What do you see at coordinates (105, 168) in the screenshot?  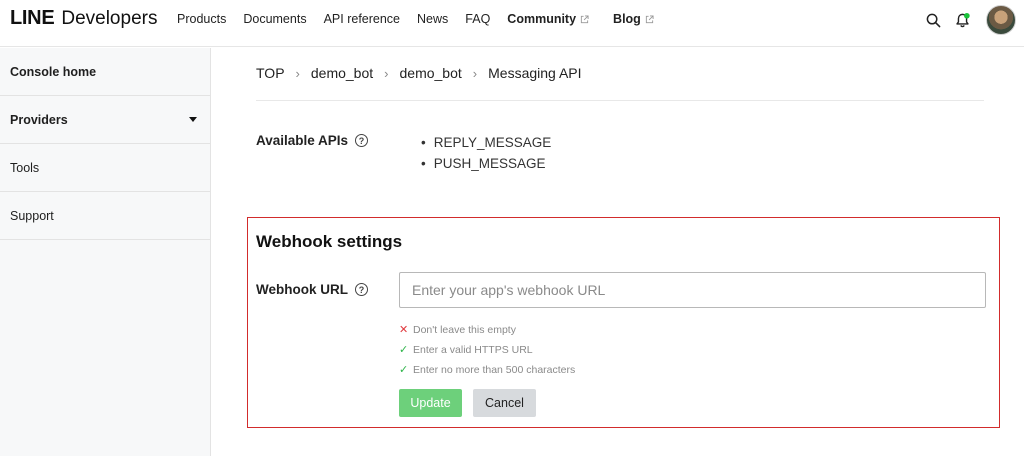 I see `sidebar-item-tools: Tools` at bounding box center [105, 168].